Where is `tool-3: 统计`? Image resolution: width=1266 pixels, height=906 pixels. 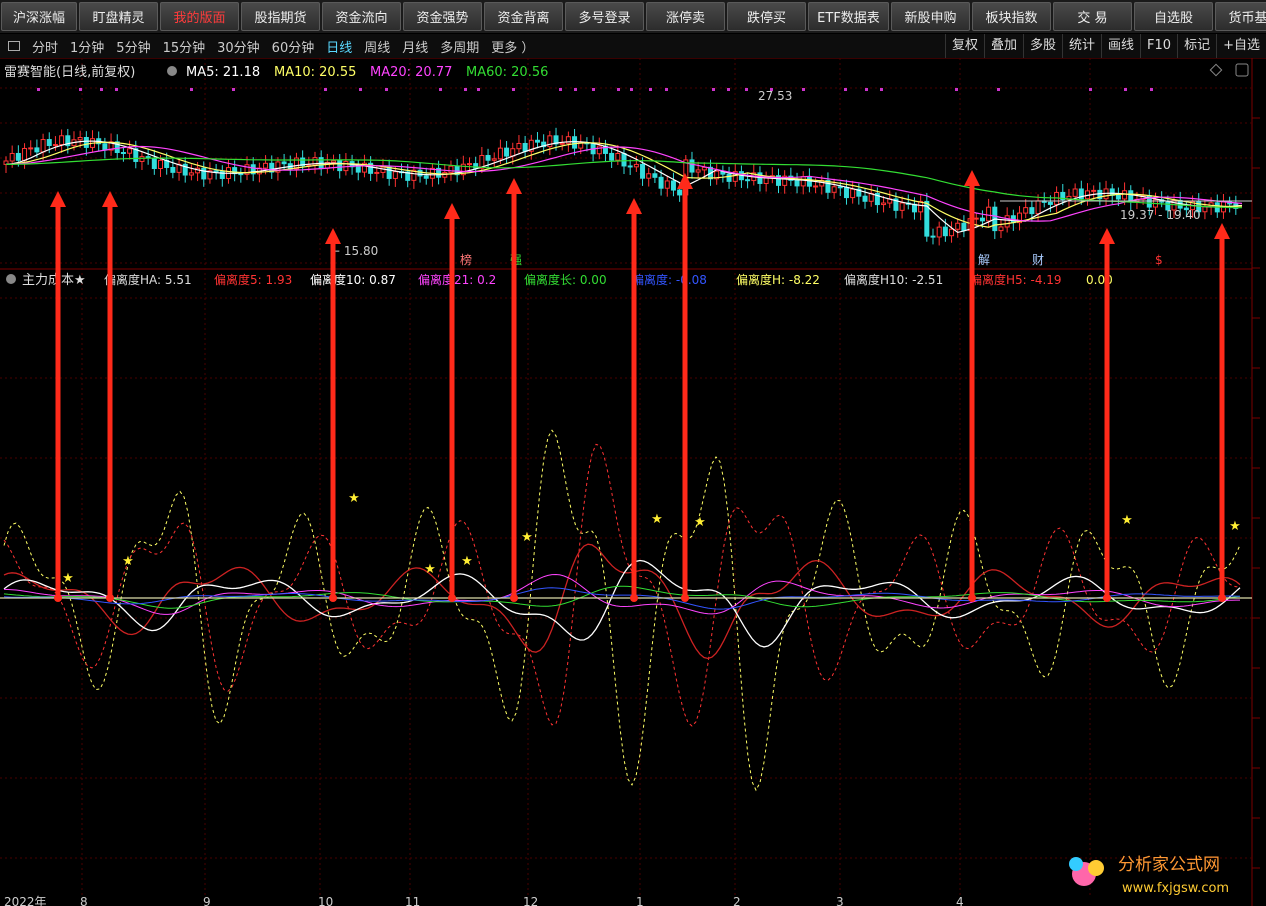
tool-3: 统计 is located at coordinates (1081, 46).